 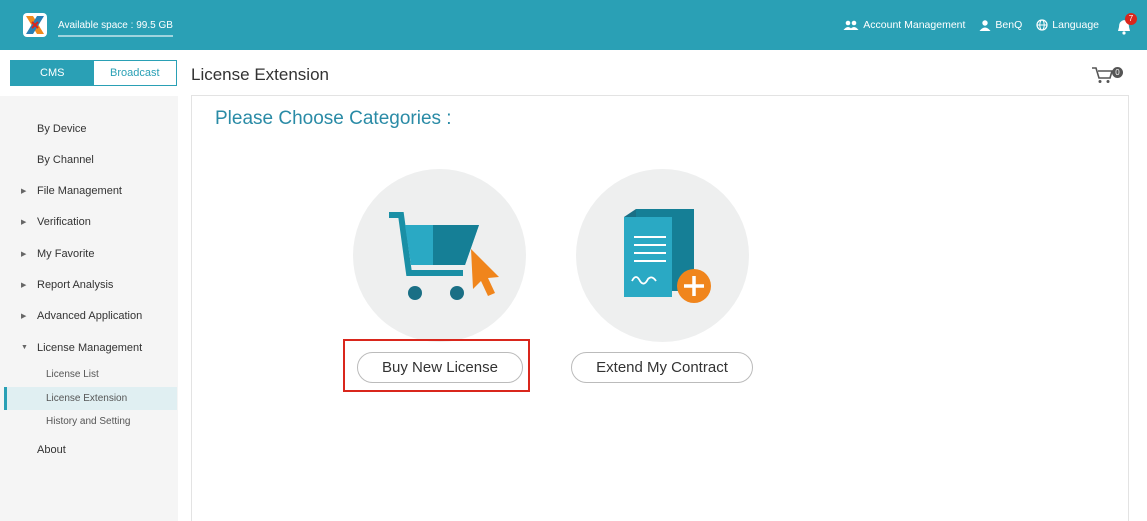 What do you see at coordinates (1131, 19) in the screenshot?
I see `notification-badge: 7` at bounding box center [1131, 19].